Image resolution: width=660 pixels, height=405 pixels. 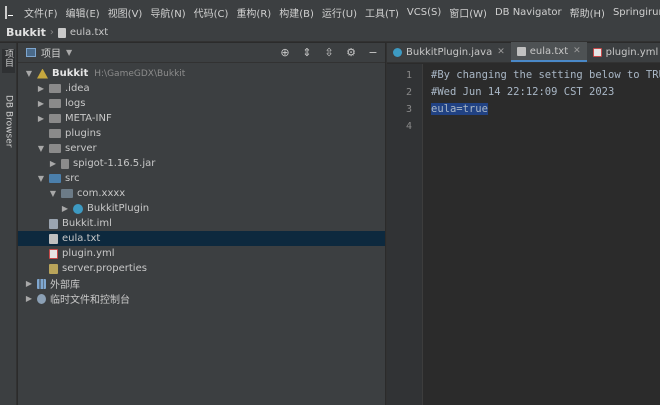 What do you see at coordinates (41, 283) in the screenshot?
I see `library-icon` at bounding box center [41, 283].